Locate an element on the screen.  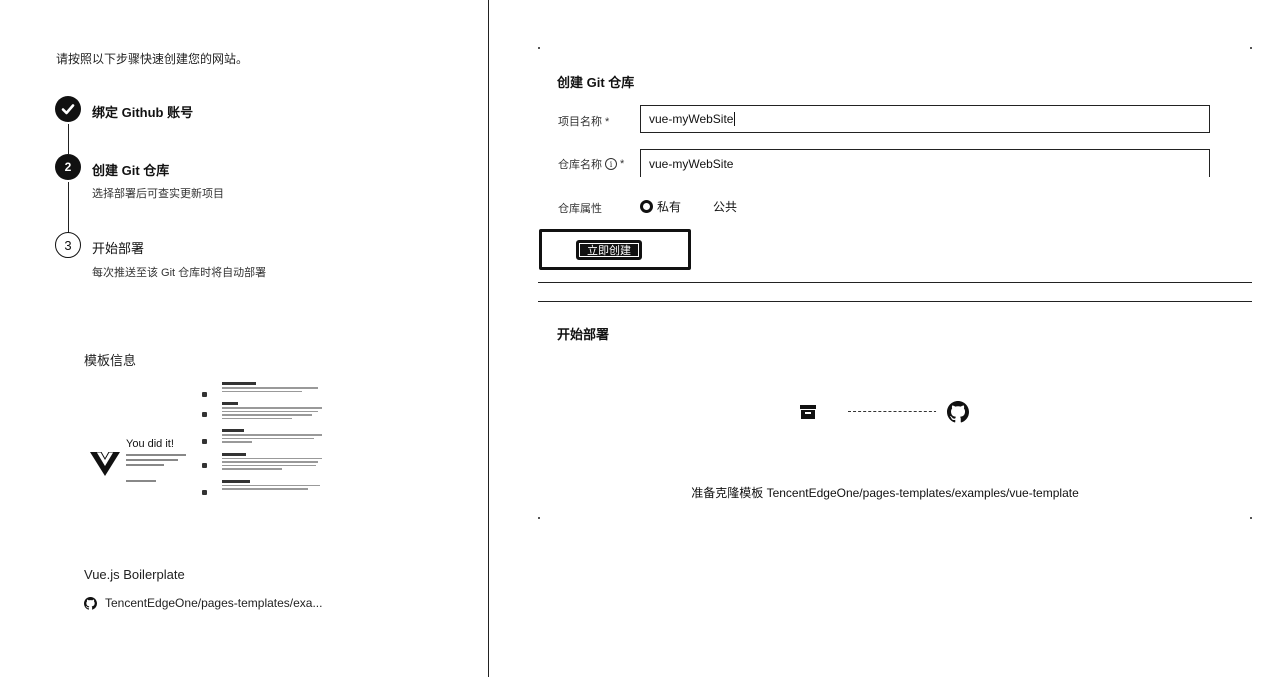
project-name-label: 项目名称 * is located at coordinates (584, 122).